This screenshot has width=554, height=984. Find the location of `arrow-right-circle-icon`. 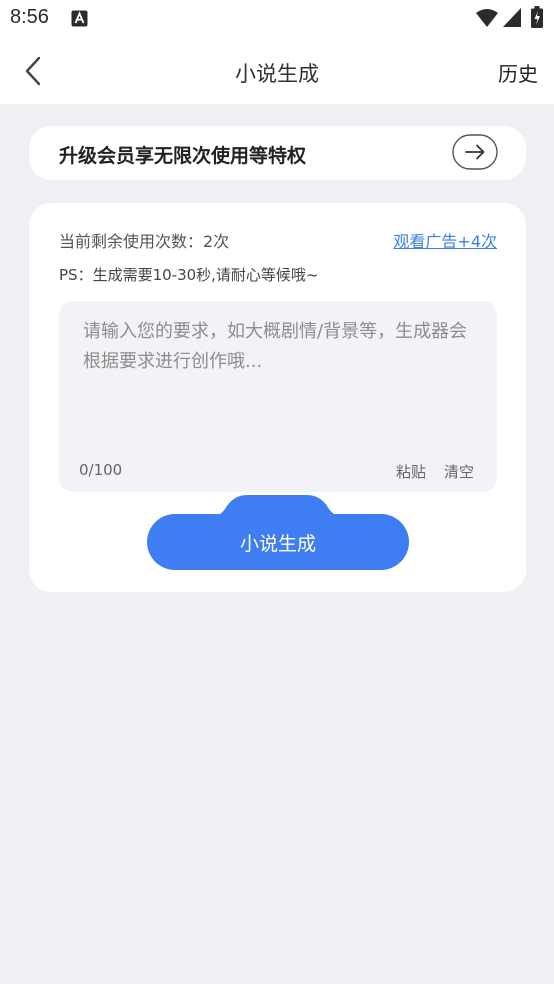

arrow-right-circle-icon is located at coordinates (475, 152).